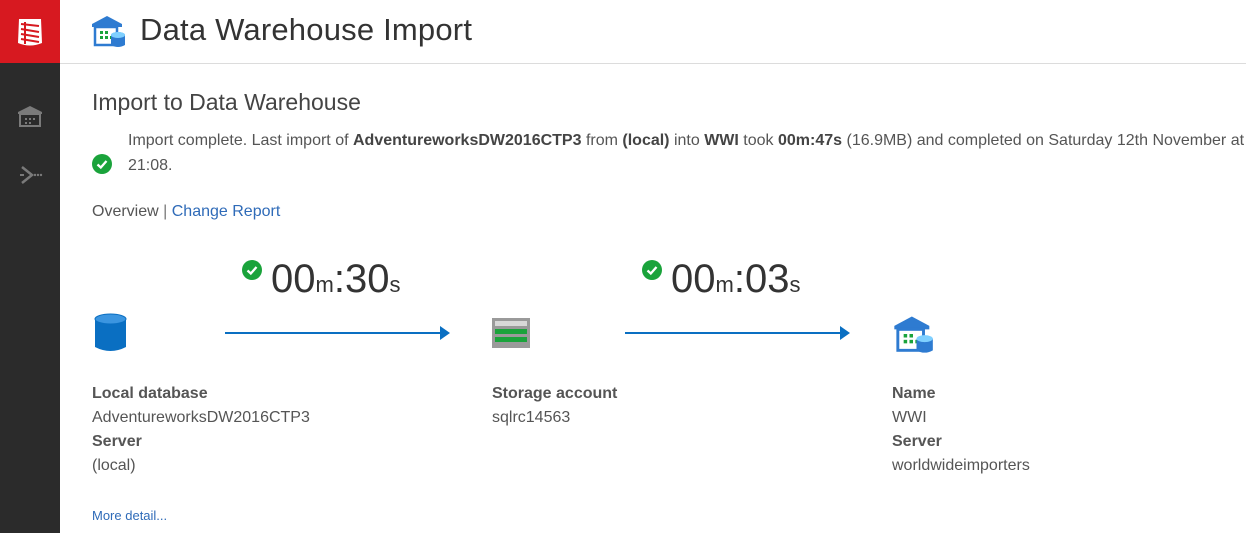 The width and height of the screenshot is (1246, 533). Describe the element at coordinates (961, 430) in the screenshot. I see `destination-info: Name WWI Server worldwideimporters` at that location.